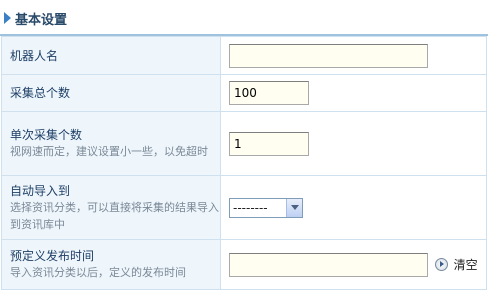  I want to click on total-count-label: 采集总个数, so click(40, 93).